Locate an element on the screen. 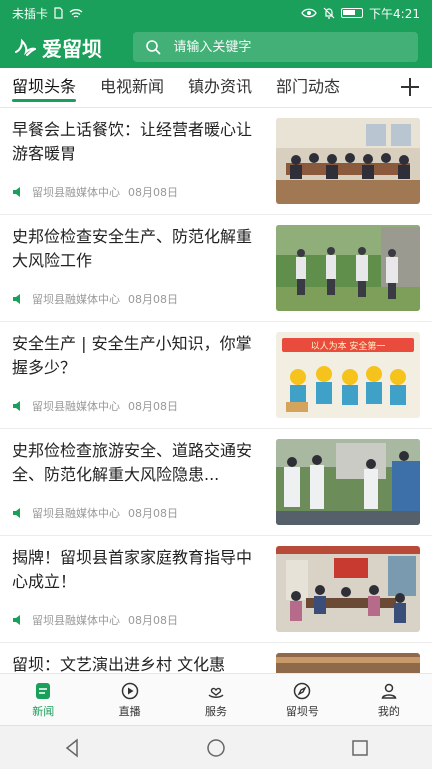  nav-live: 直播 is located at coordinates (129, 700).